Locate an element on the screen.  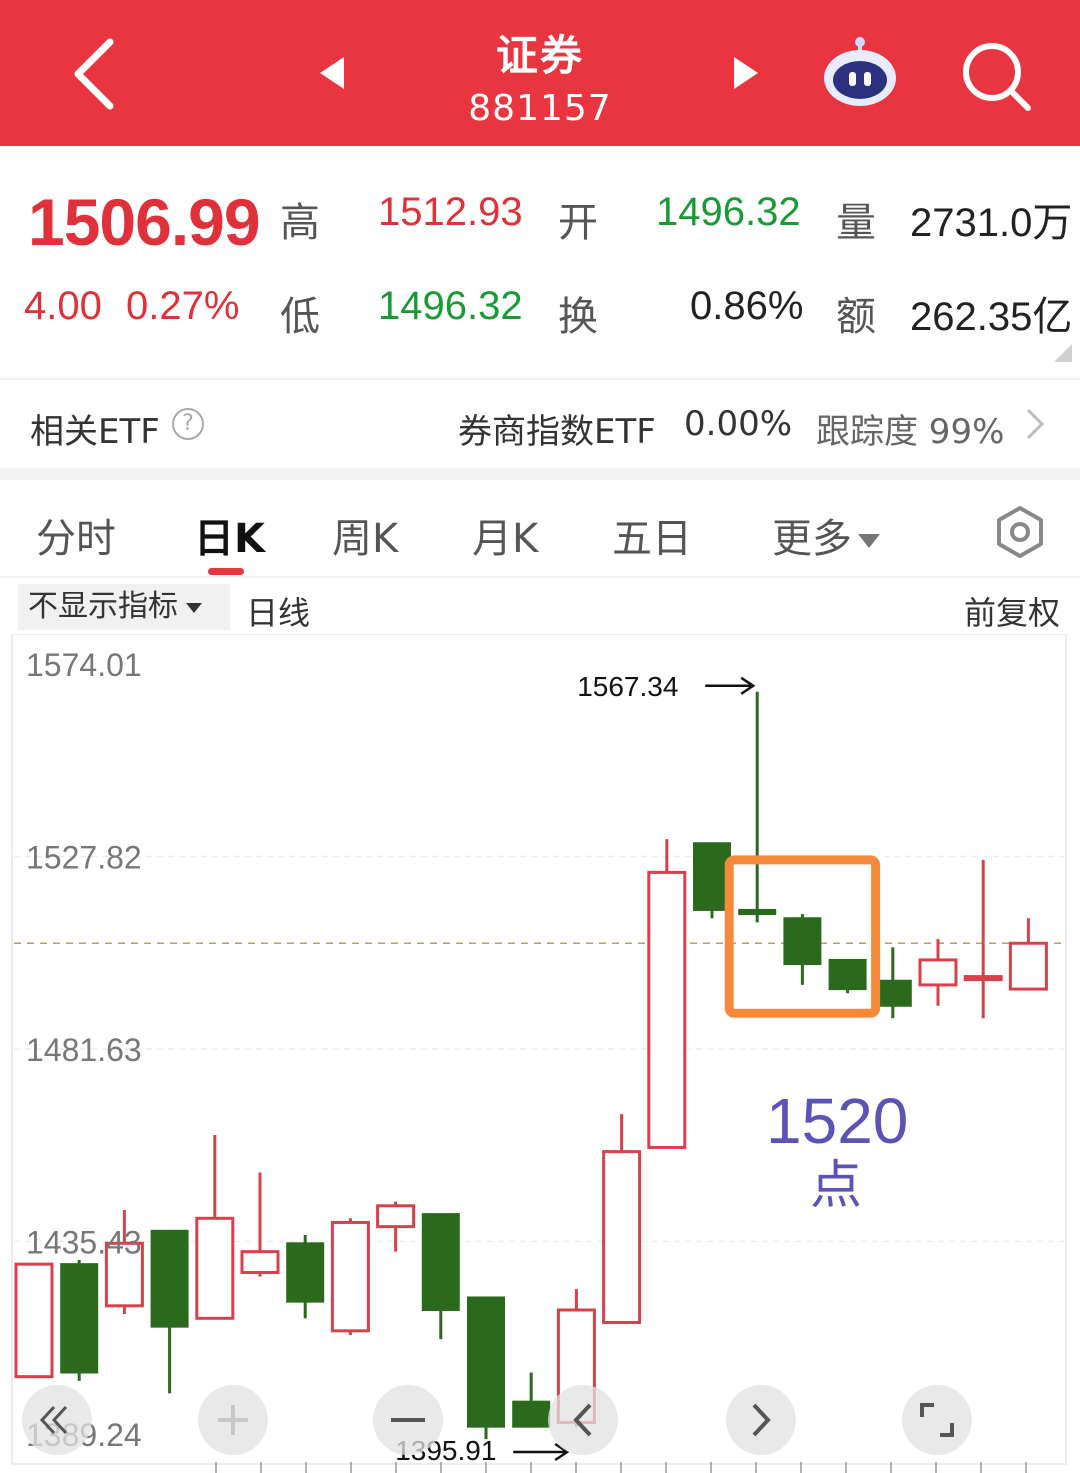
open-value: 1496.32 is located at coordinates (728, 212).